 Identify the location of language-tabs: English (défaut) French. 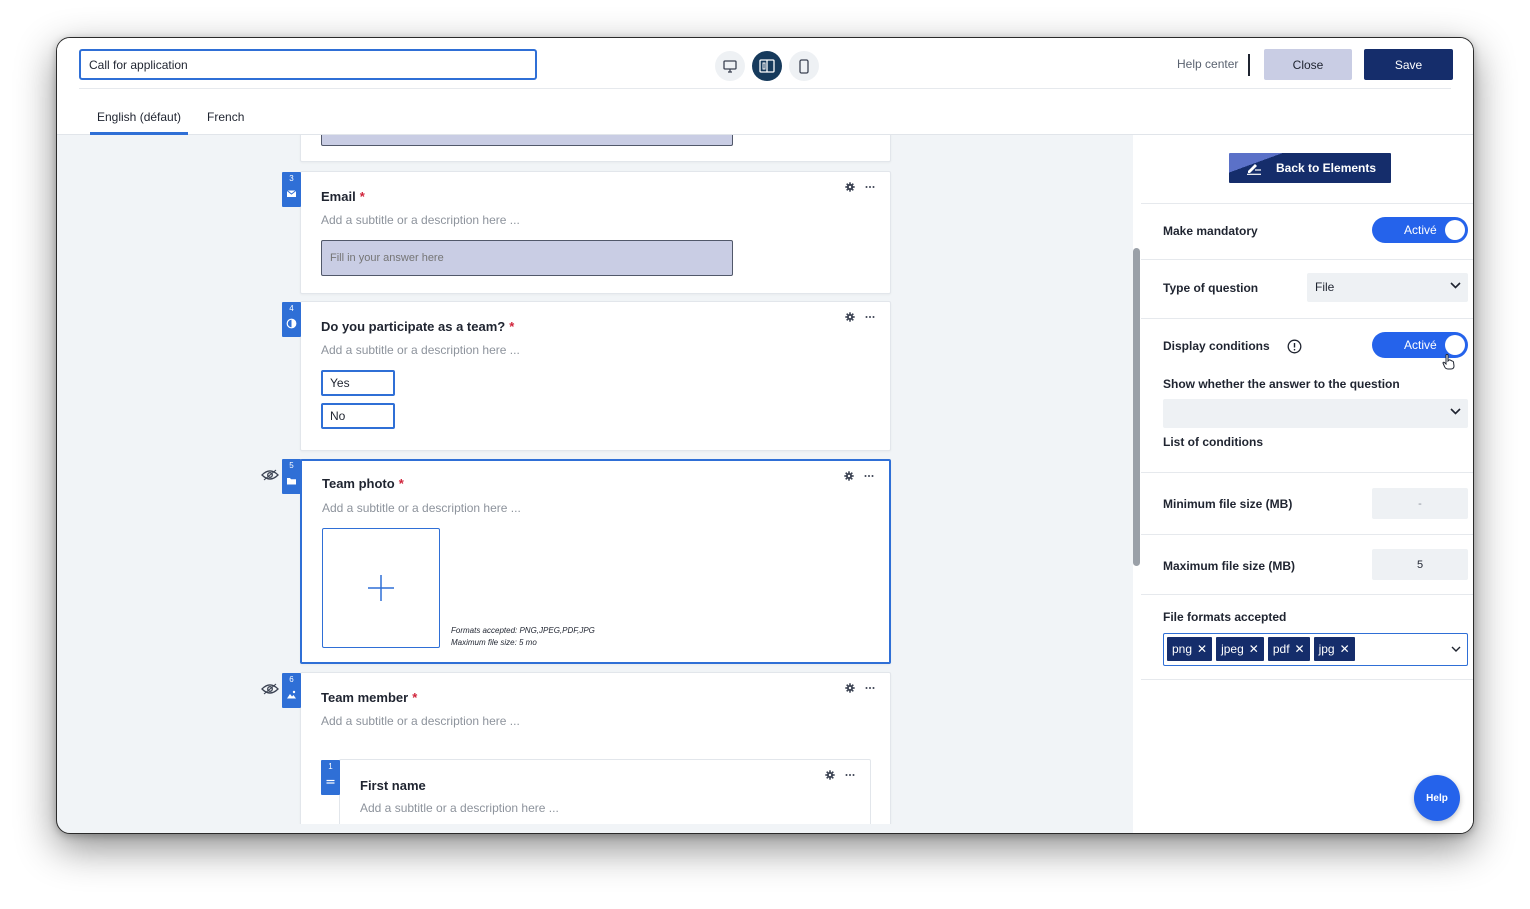
(176, 116).